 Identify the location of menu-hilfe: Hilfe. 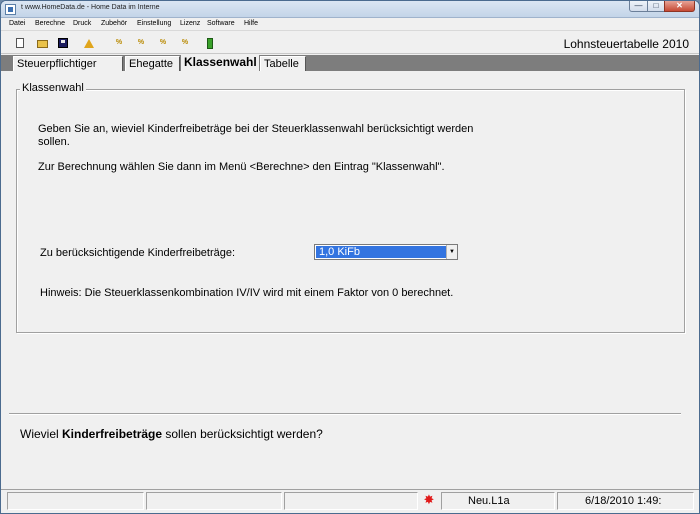
(251, 23).